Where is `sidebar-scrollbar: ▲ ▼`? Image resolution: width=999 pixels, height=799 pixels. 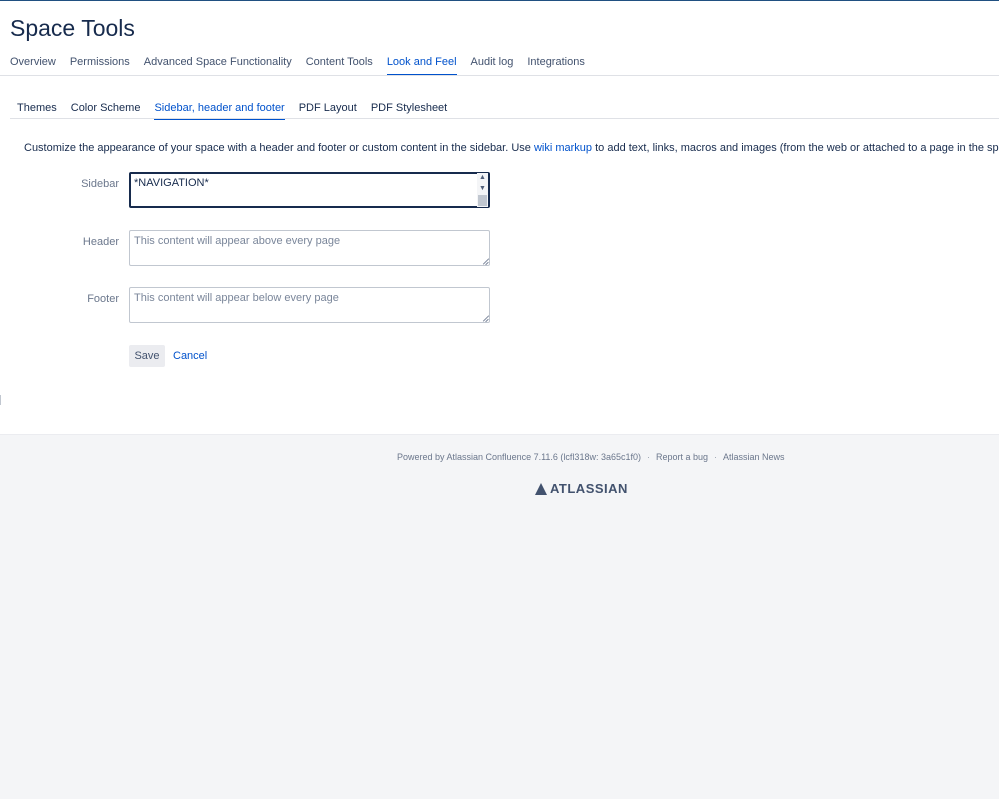
sidebar-scrollbar: ▲ ▼ is located at coordinates (482, 190).